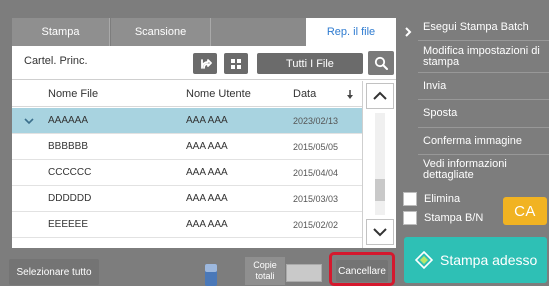  I want to click on cancel-highlight: Cancellare, so click(362, 269).